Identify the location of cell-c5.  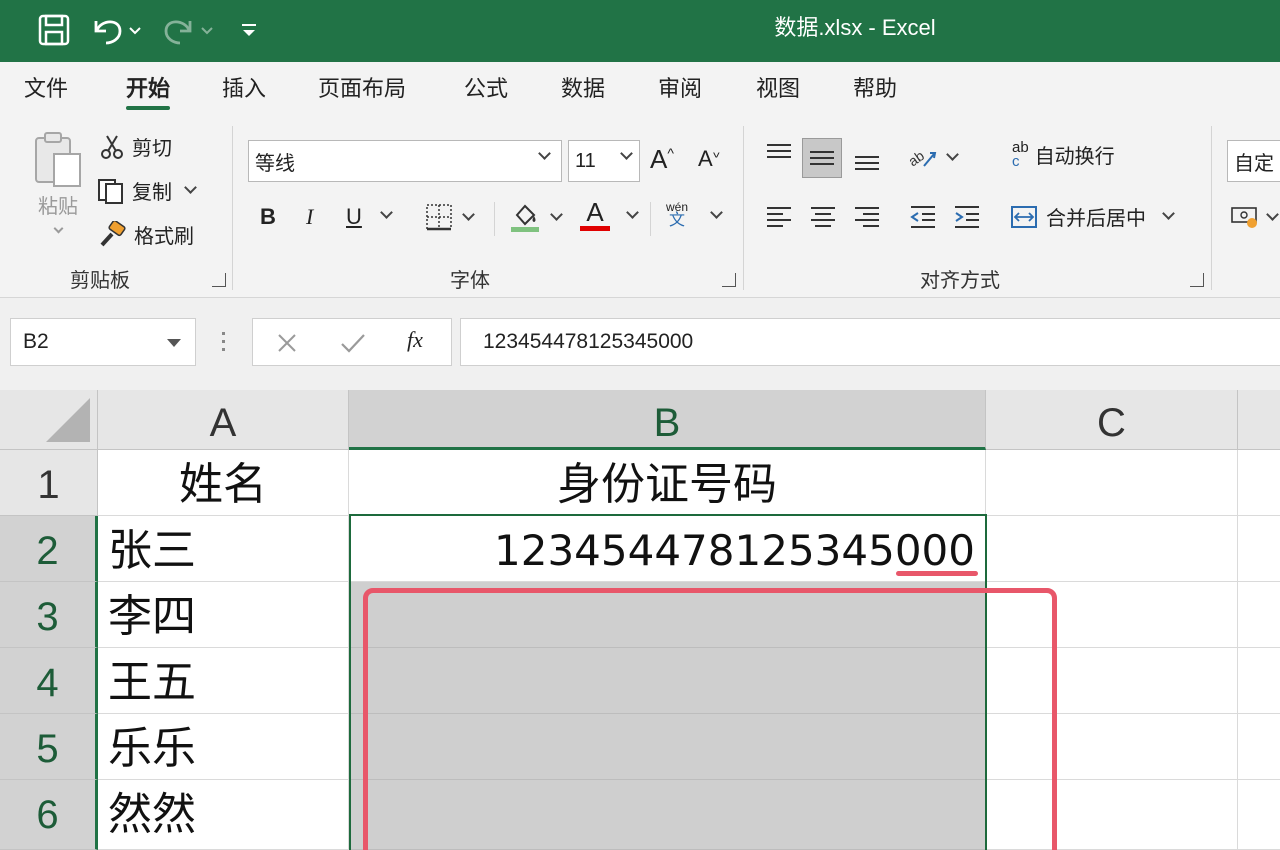
(1112, 747).